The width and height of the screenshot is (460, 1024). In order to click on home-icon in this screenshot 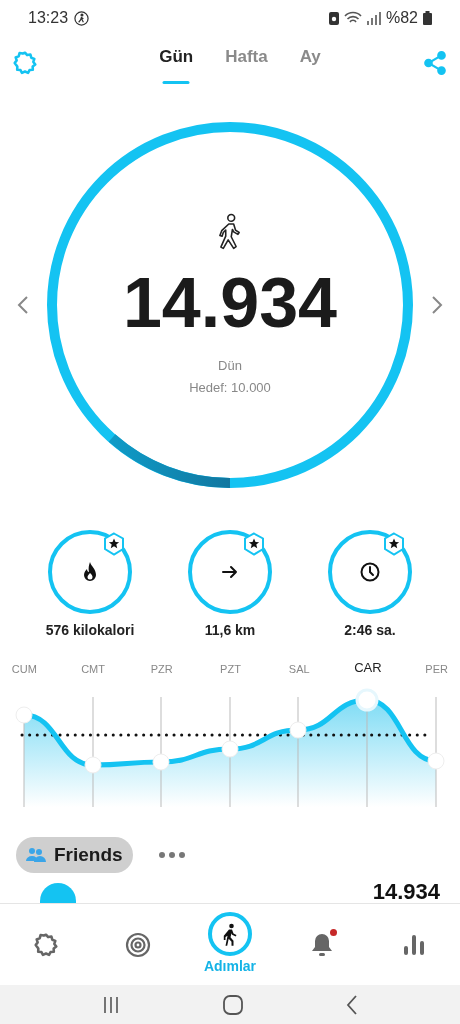, I will do `click(233, 1004)`.